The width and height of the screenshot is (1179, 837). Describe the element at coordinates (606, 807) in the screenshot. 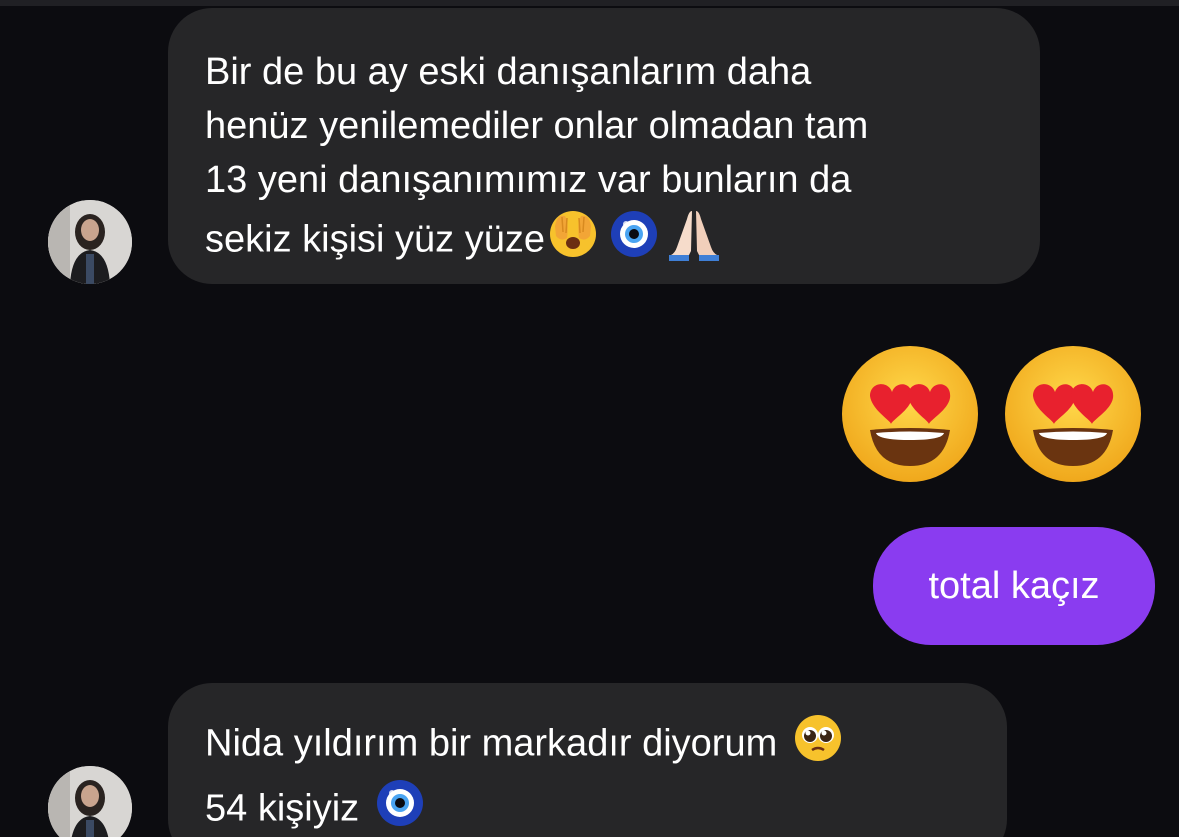

I see `message-line-with-emoji: 54 kişiyiz` at that location.